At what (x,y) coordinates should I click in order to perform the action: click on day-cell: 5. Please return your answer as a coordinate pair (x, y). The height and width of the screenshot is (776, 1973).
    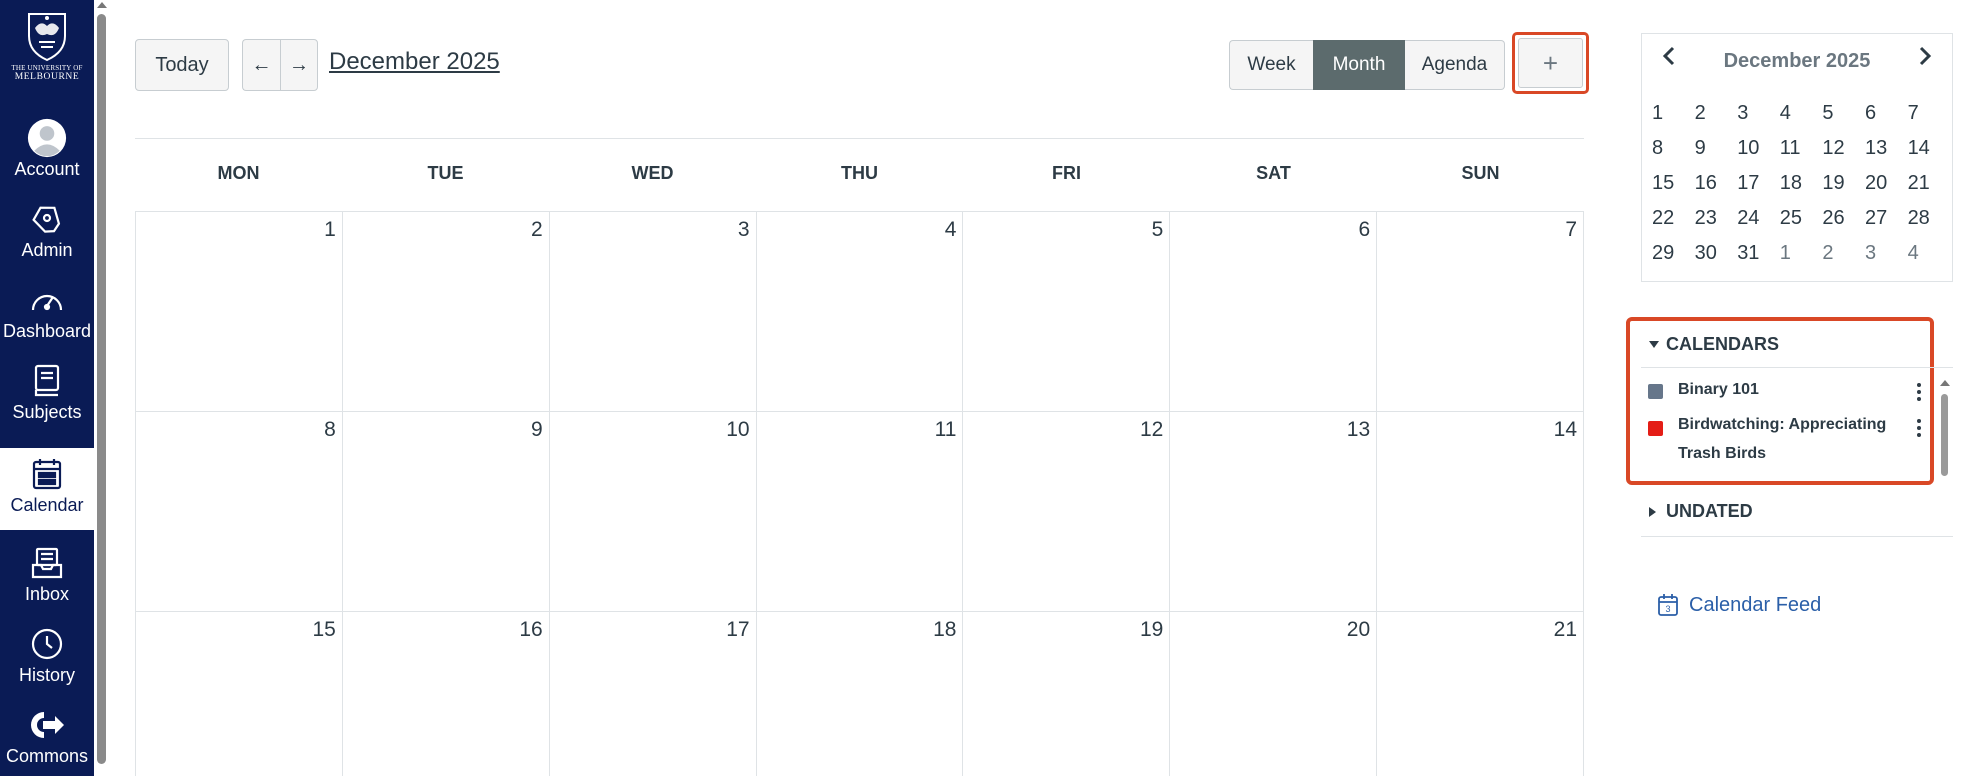
    Looking at the image, I should click on (1067, 312).